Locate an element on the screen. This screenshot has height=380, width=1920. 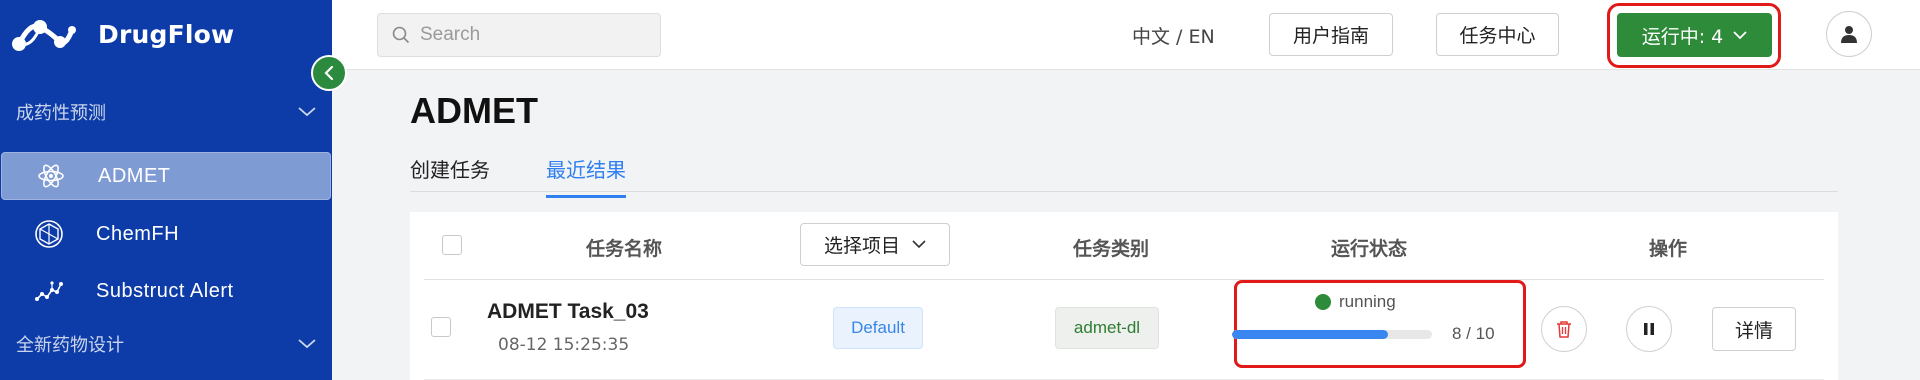
status-indicator: running is located at coordinates (1355, 302).